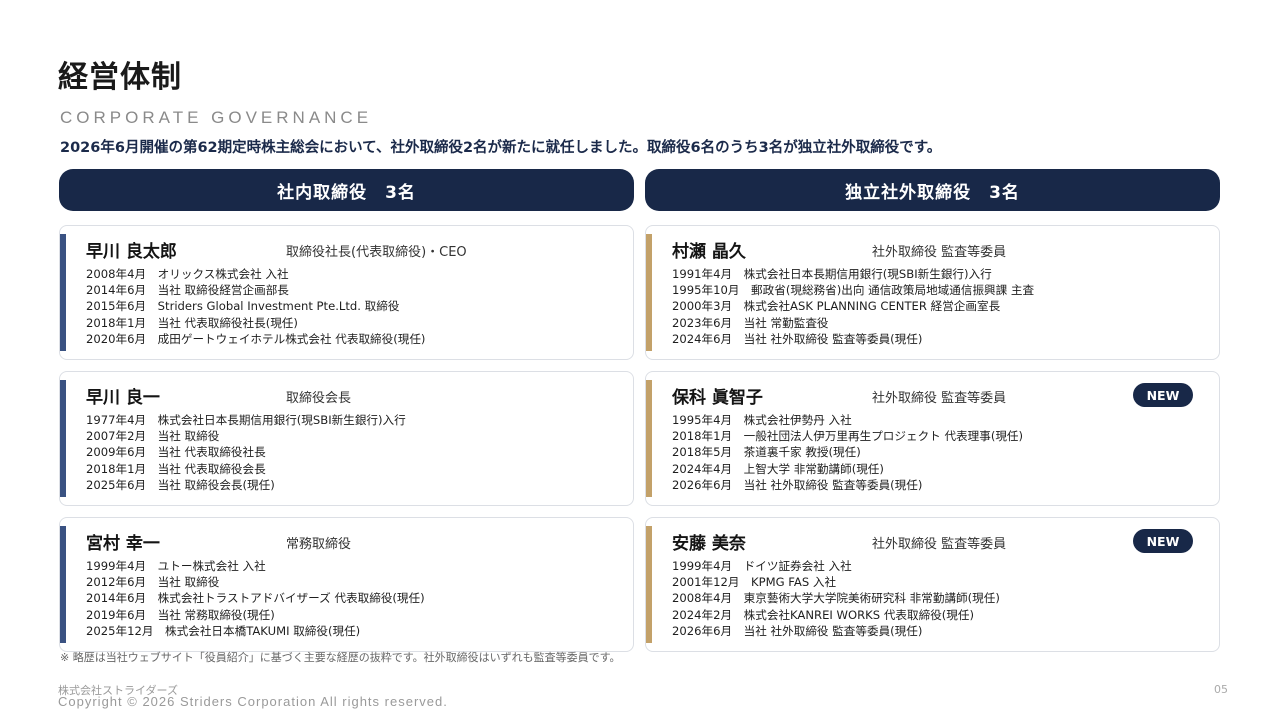 This screenshot has height=720, width=1280. What do you see at coordinates (754, 582) in the screenshot?
I see `career-item: 2001年12月 KPMG FAS 入社` at bounding box center [754, 582].